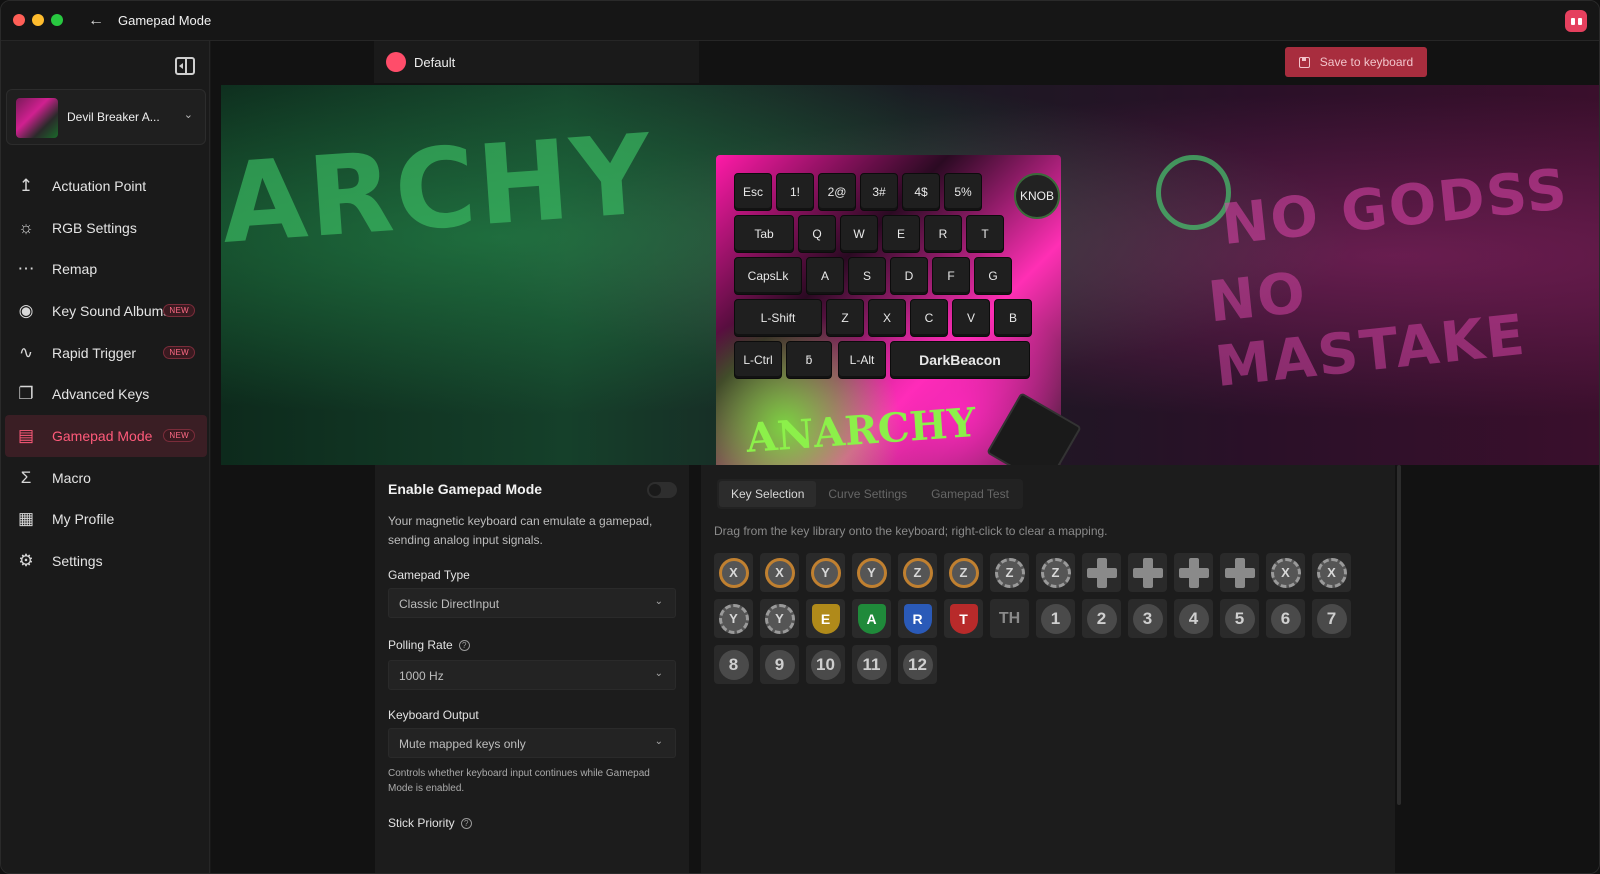 This screenshot has width=1600, height=874. I want to click on grid-icon: ▦, so click(26, 519).